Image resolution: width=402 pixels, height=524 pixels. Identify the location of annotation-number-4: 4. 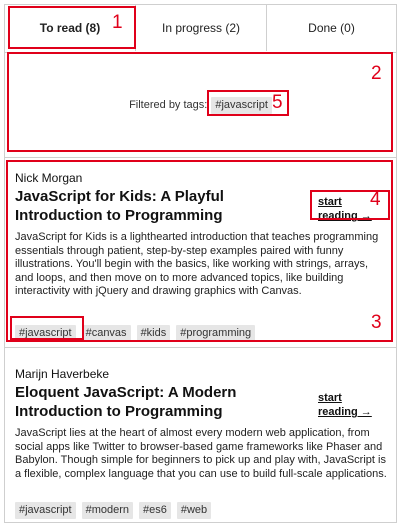
(375, 199).